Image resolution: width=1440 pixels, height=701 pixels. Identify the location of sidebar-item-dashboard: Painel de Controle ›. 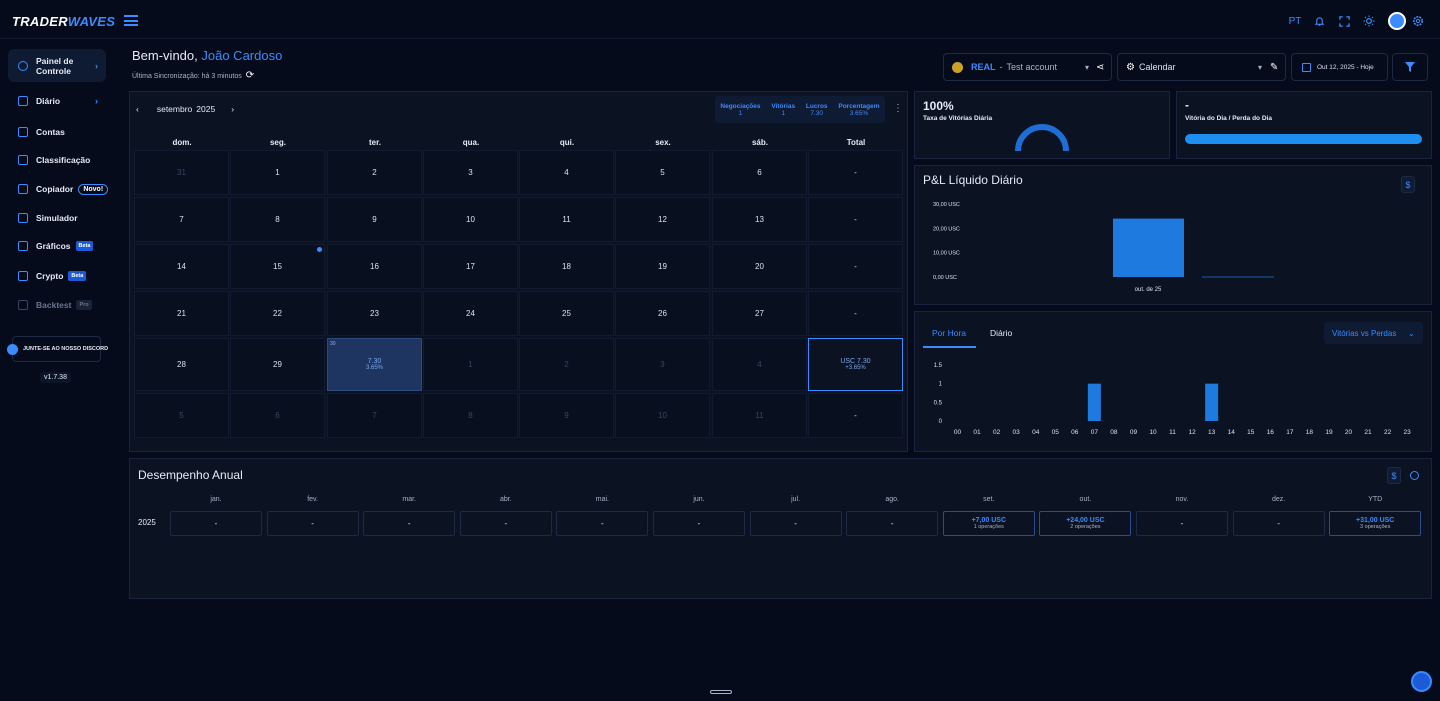
(57, 65).